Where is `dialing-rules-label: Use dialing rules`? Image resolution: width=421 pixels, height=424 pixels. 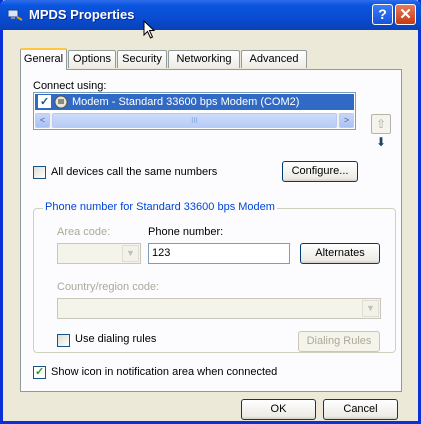 dialing-rules-label: Use dialing rules is located at coordinates (116, 339).